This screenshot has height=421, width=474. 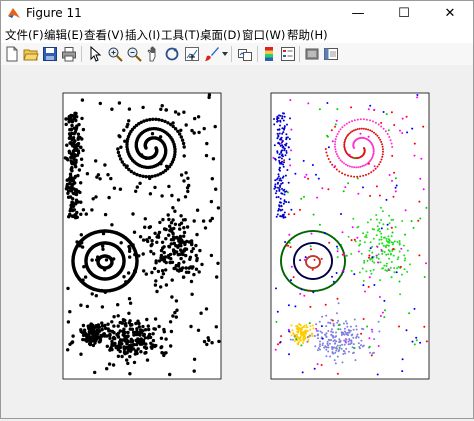 What do you see at coordinates (404, 13) in the screenshot?
I see `maximize-button: ☐` at bounding box center [404, 13].